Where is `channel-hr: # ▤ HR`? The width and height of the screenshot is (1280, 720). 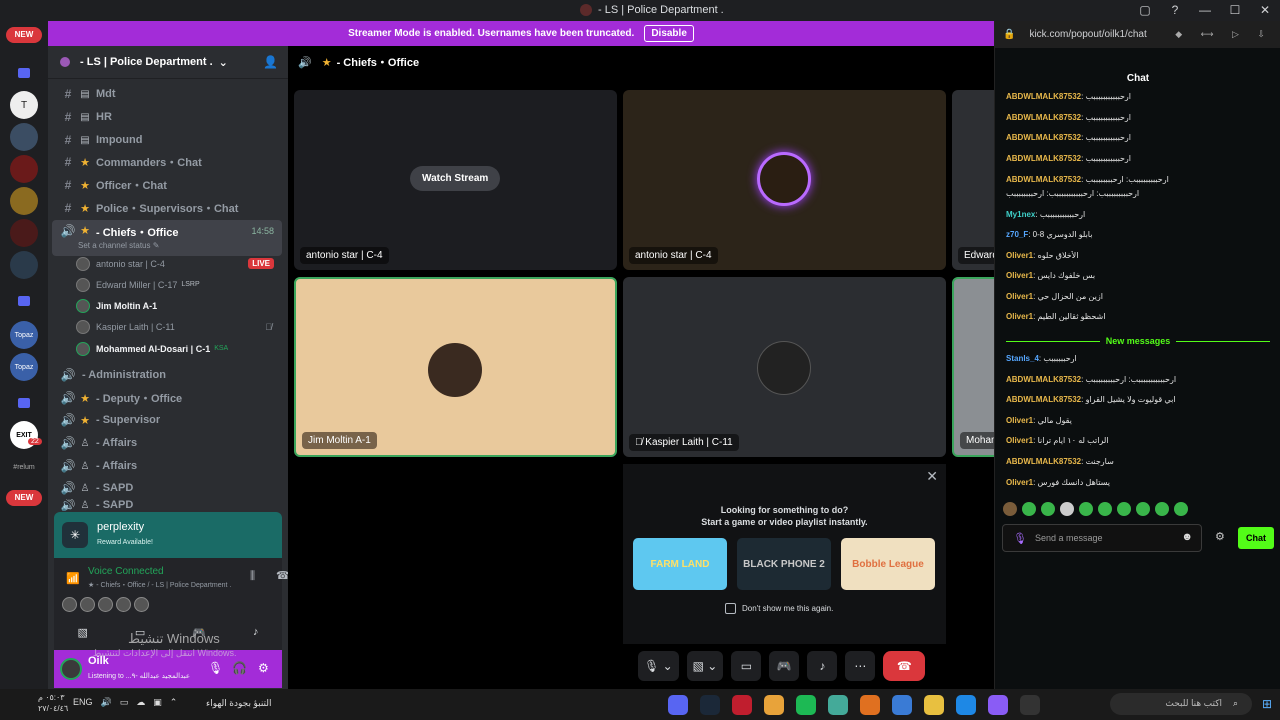
channel-hr: # ▤ HR is located at coordinates (167, 117).